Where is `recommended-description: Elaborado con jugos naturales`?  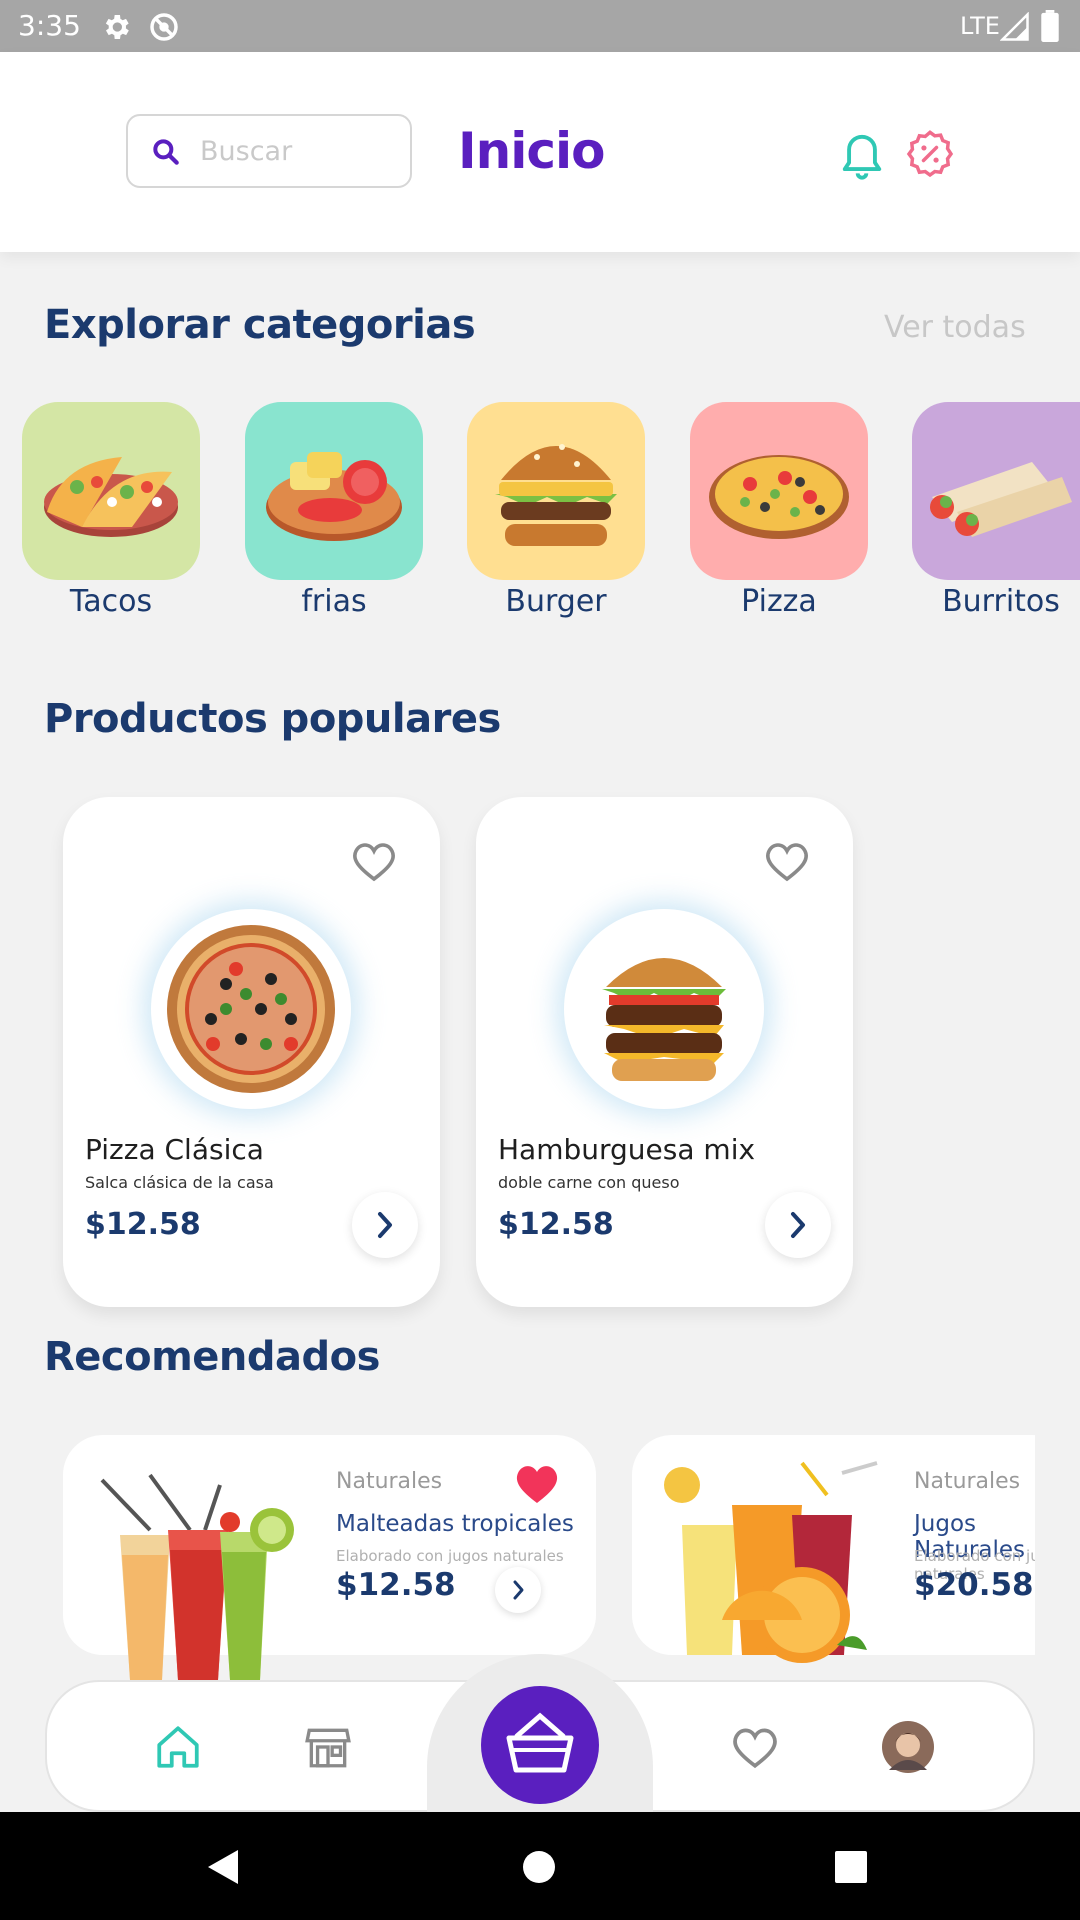 recommended-description: Elaborado con jugos naturales is located at coordinates (450, 1556).